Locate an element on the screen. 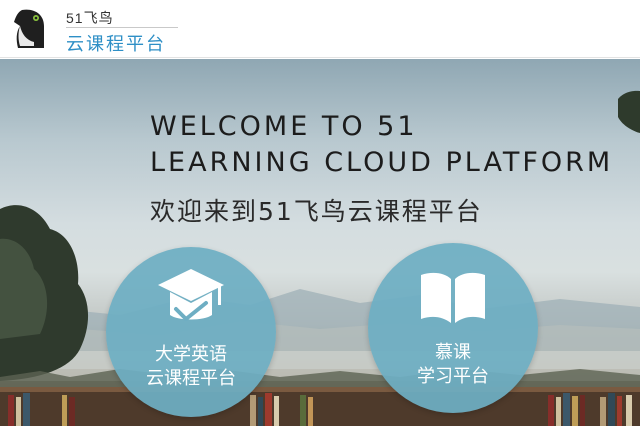 The image size is (640, 426). logo-title-bottom: 云课程平台 is located at coordinates (116, 44).